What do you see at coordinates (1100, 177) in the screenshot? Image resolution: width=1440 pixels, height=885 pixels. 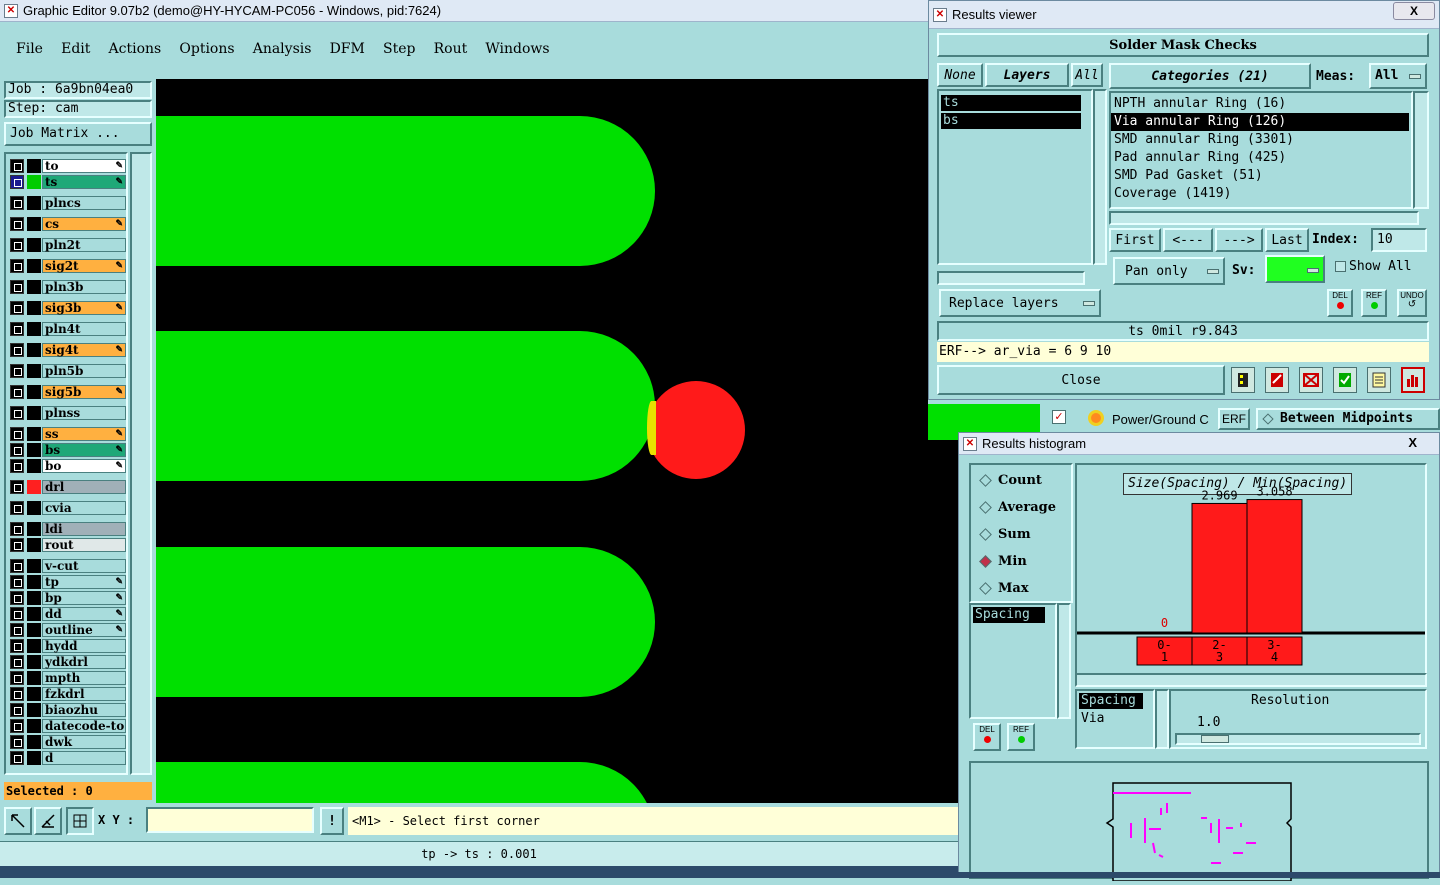 I see `results-layer-vscroll` at bounding box center [1100, 177].